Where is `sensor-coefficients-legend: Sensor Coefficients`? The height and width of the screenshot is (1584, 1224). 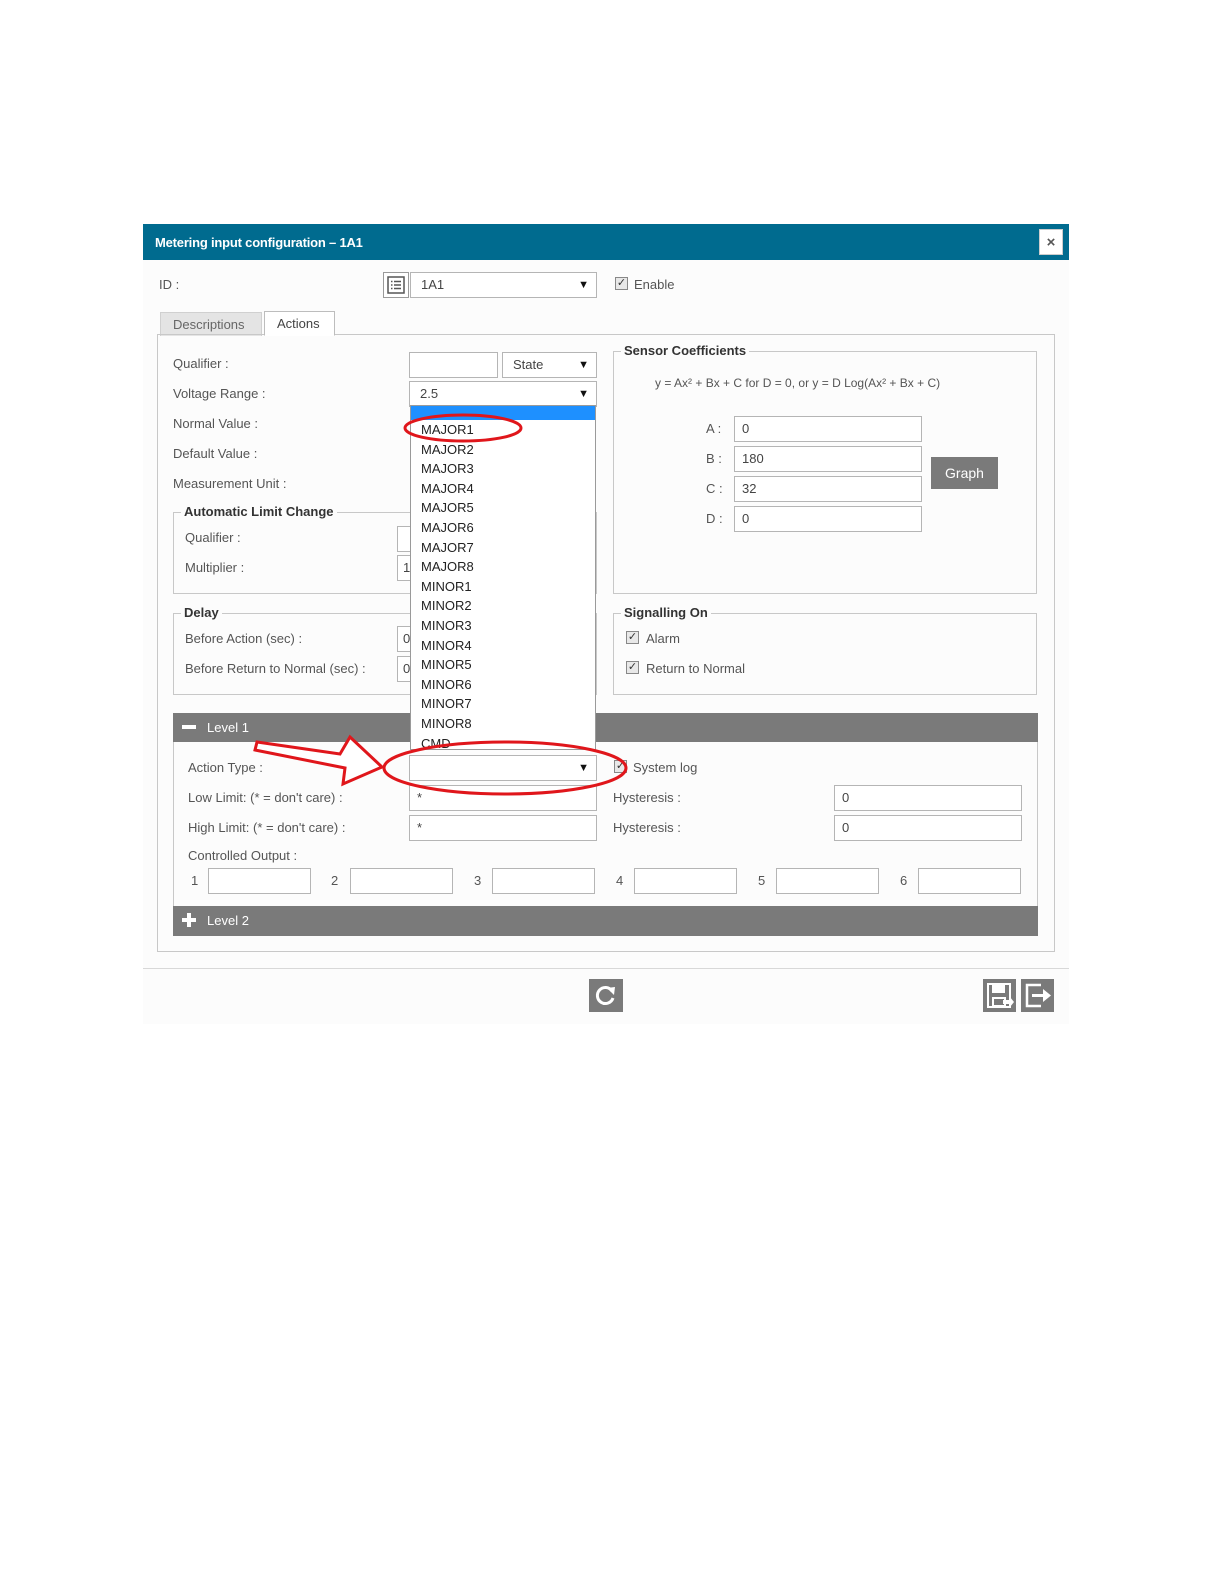 sensor-coefficients-legend: Sensor Coefficients is located at coordinates (685, 350).